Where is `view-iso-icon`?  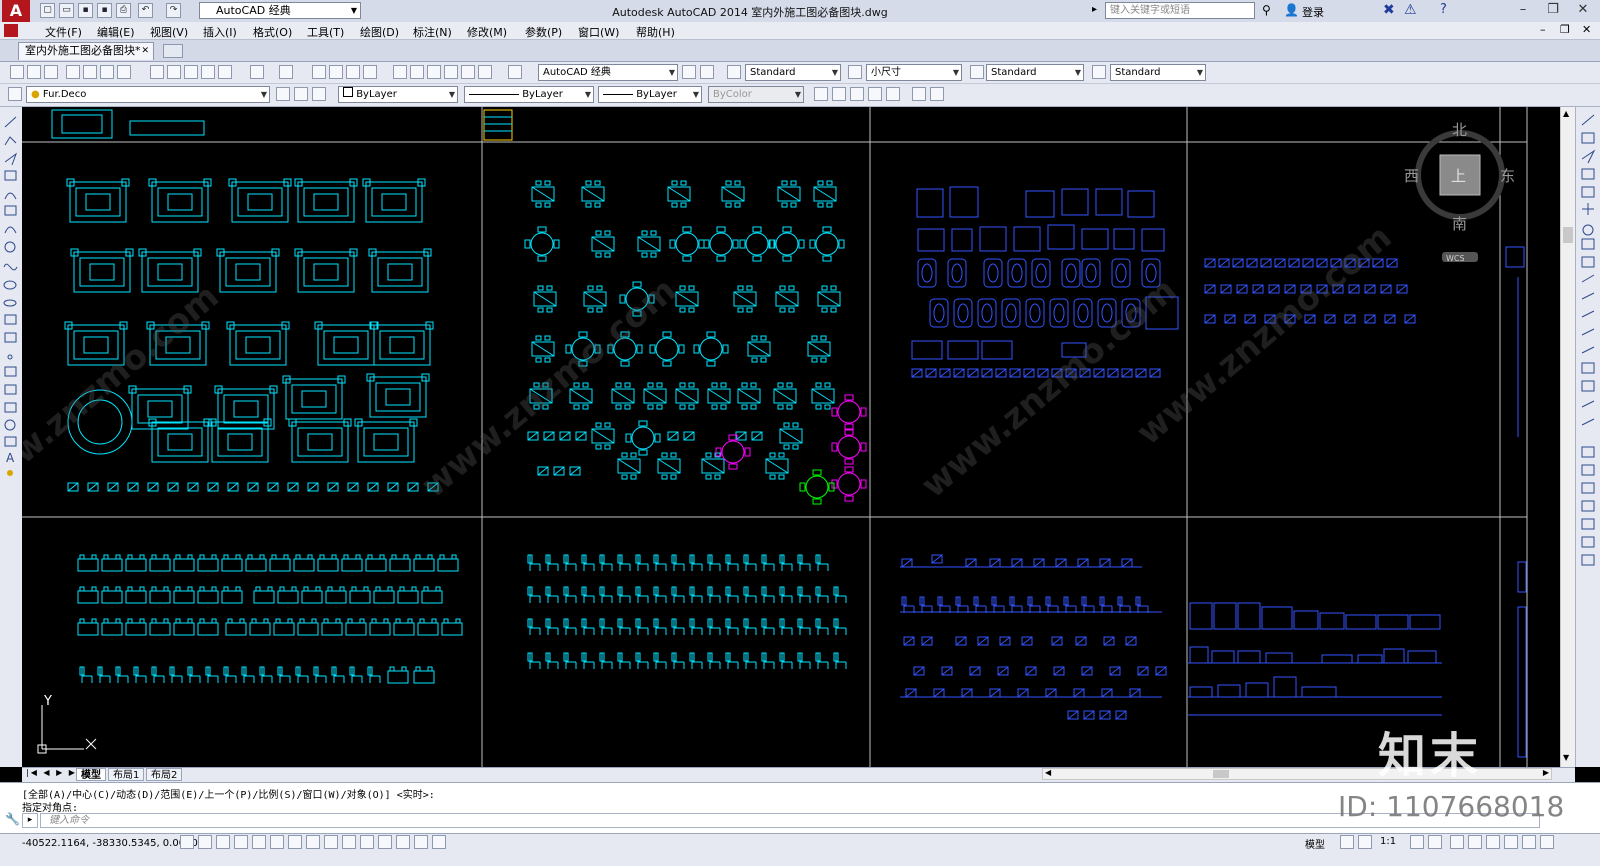 view-iso-icon is located at coordinates (875, 94).